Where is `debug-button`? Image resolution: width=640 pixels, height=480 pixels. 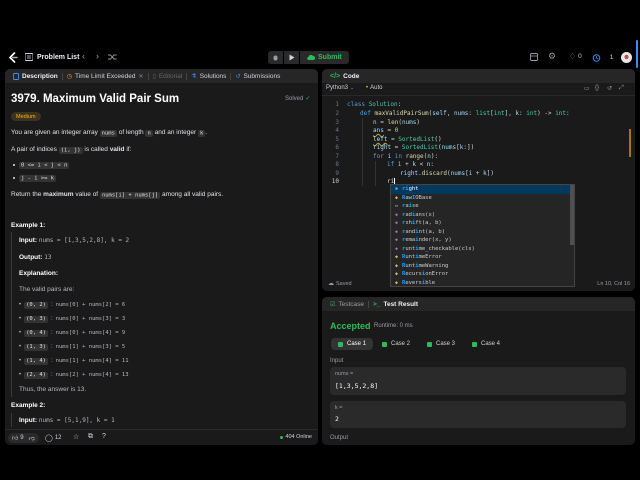 debug-button is located at coordinates (275, 57).